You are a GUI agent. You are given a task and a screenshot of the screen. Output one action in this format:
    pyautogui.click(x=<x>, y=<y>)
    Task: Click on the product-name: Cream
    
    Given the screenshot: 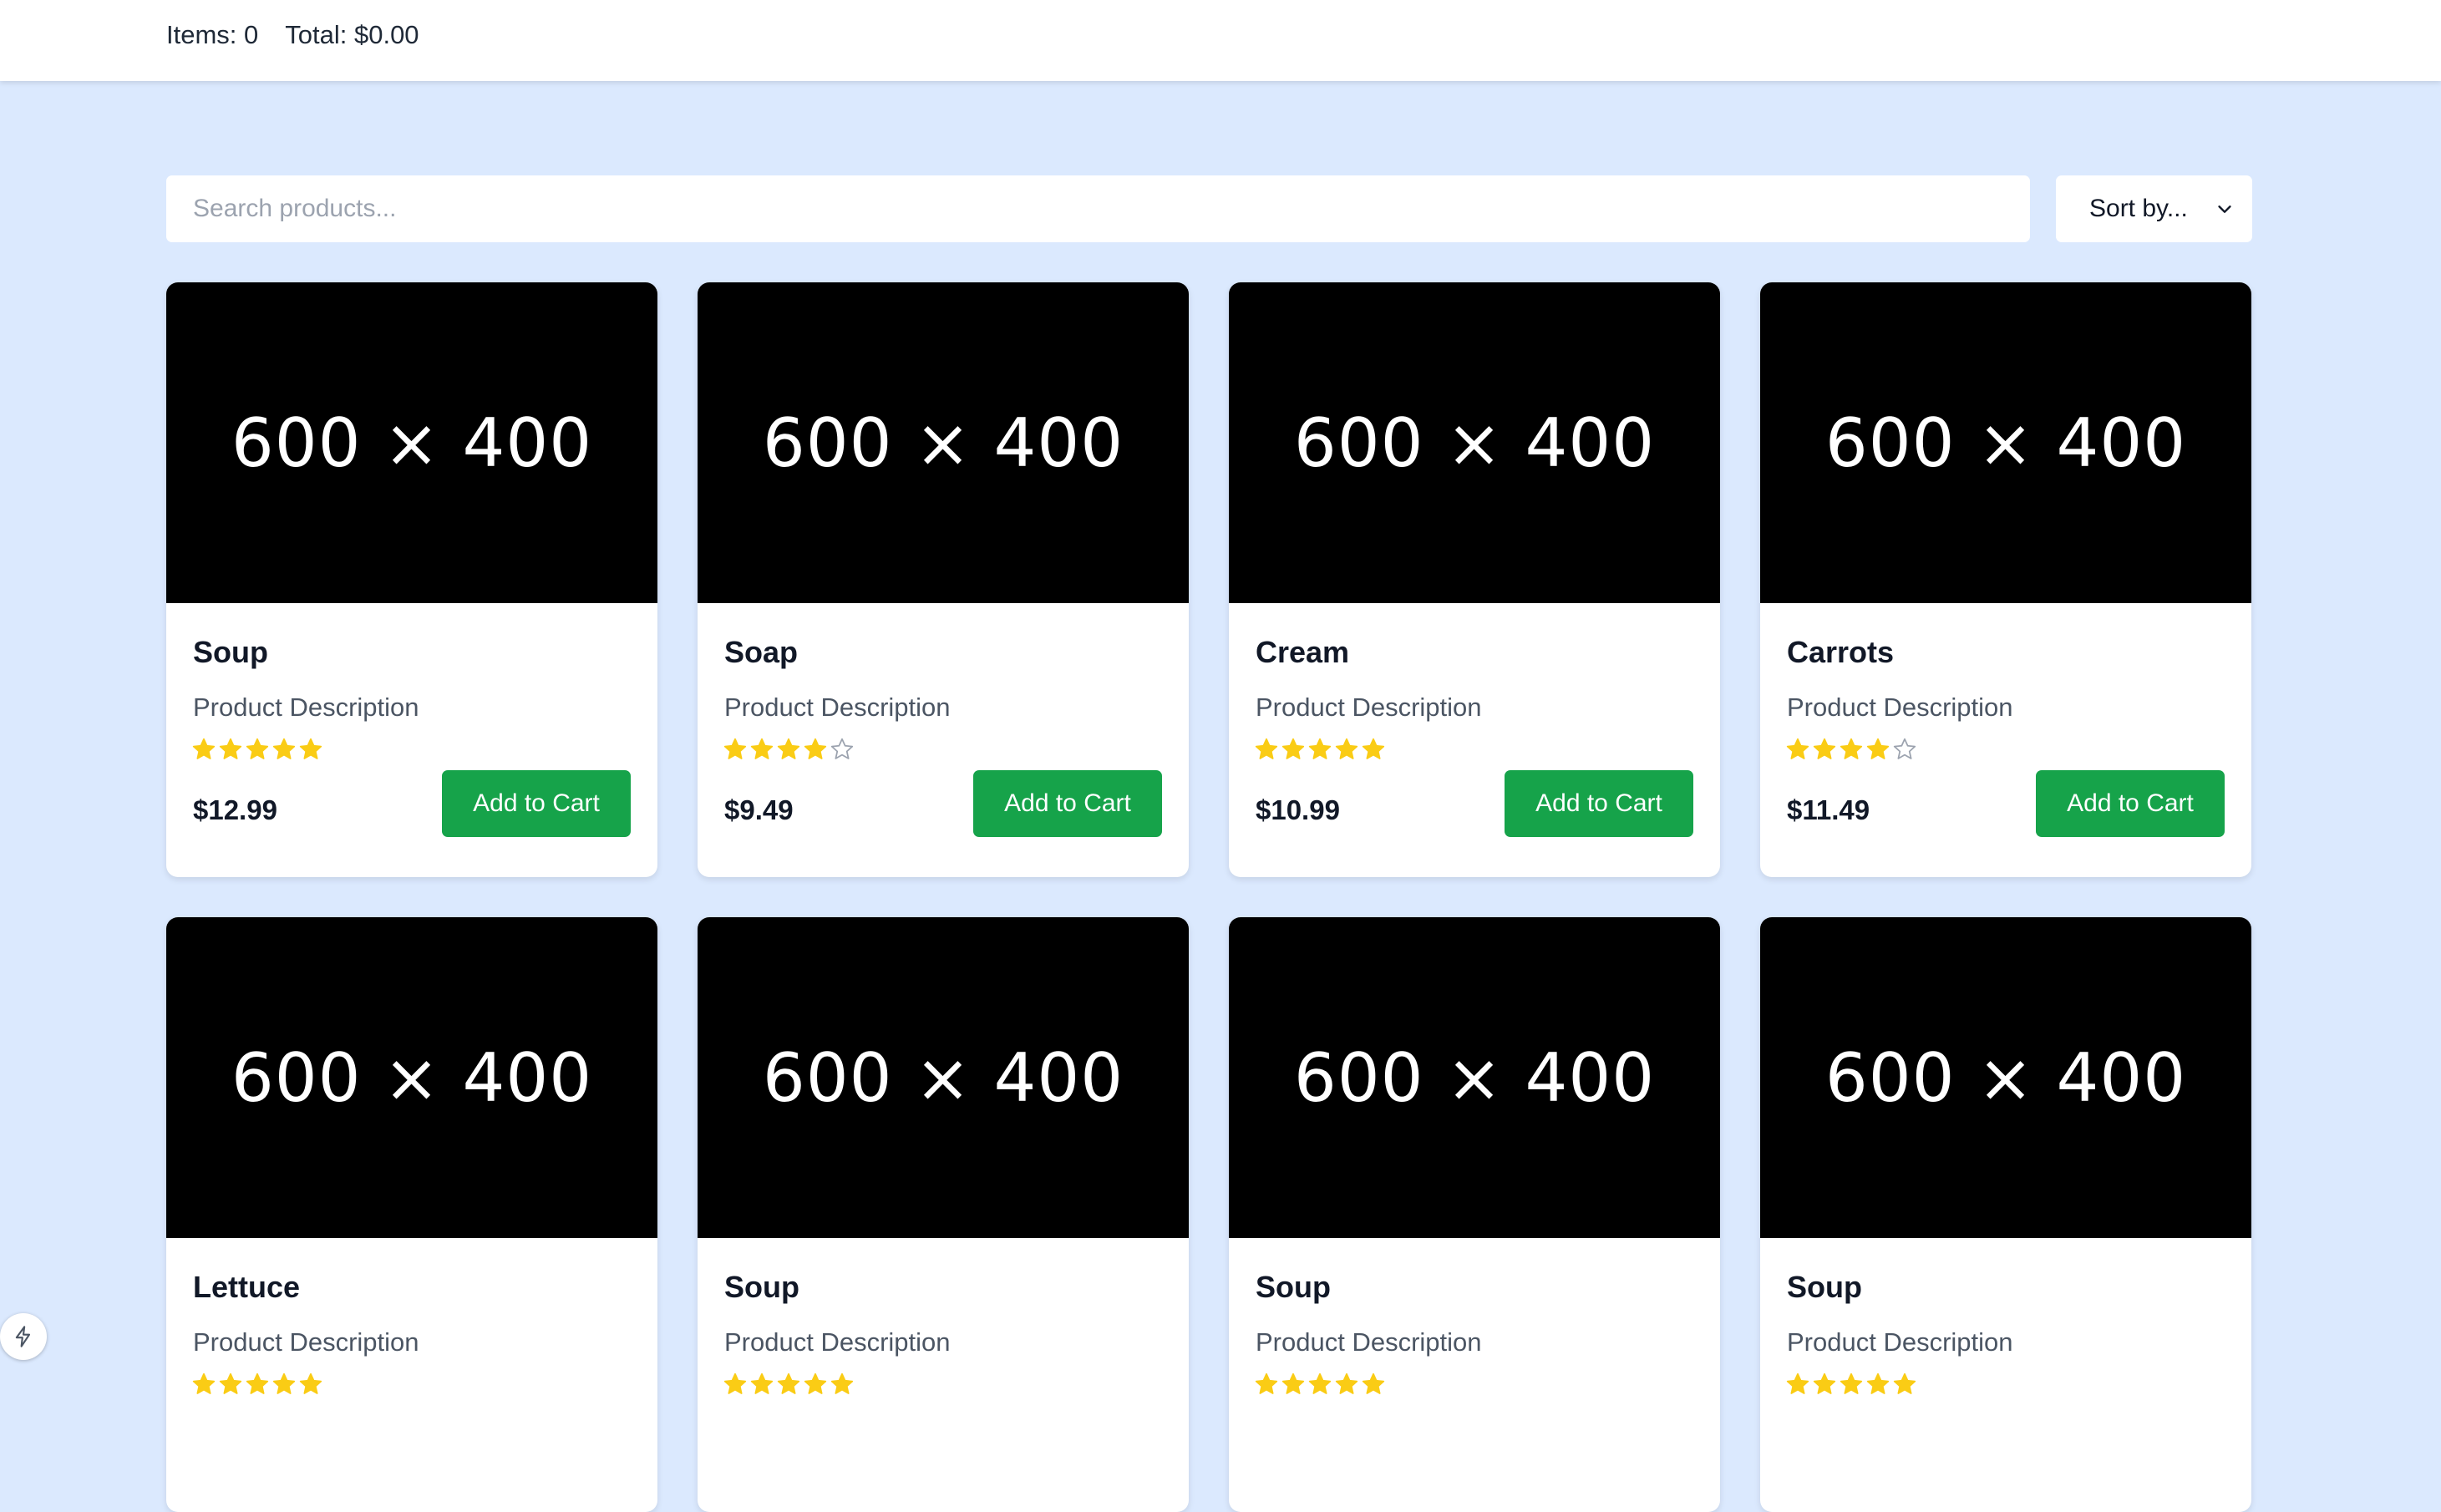 What is the action you would take?
    pyautogui.click(x=1303, y=652)
    